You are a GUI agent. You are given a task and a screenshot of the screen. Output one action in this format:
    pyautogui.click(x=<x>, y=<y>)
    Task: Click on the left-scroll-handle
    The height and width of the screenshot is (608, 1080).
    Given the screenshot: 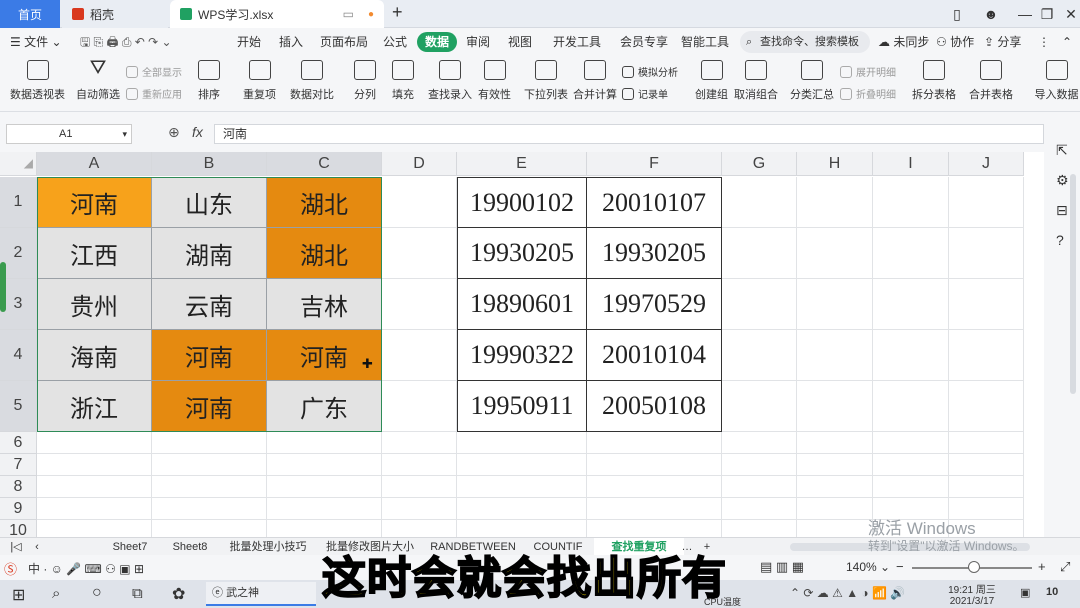 What is the action you would take?
    pyautogui.click(x=3, y=287)
    